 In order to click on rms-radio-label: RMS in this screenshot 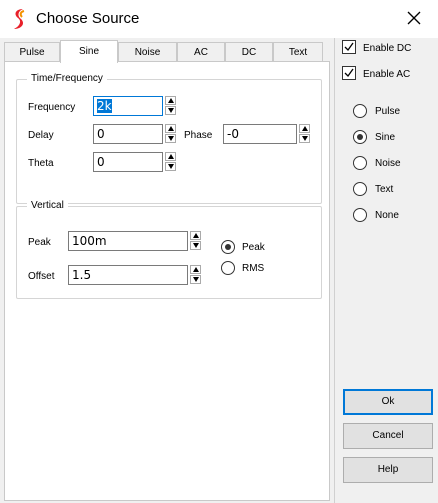, I will do `click(253, 268)`.